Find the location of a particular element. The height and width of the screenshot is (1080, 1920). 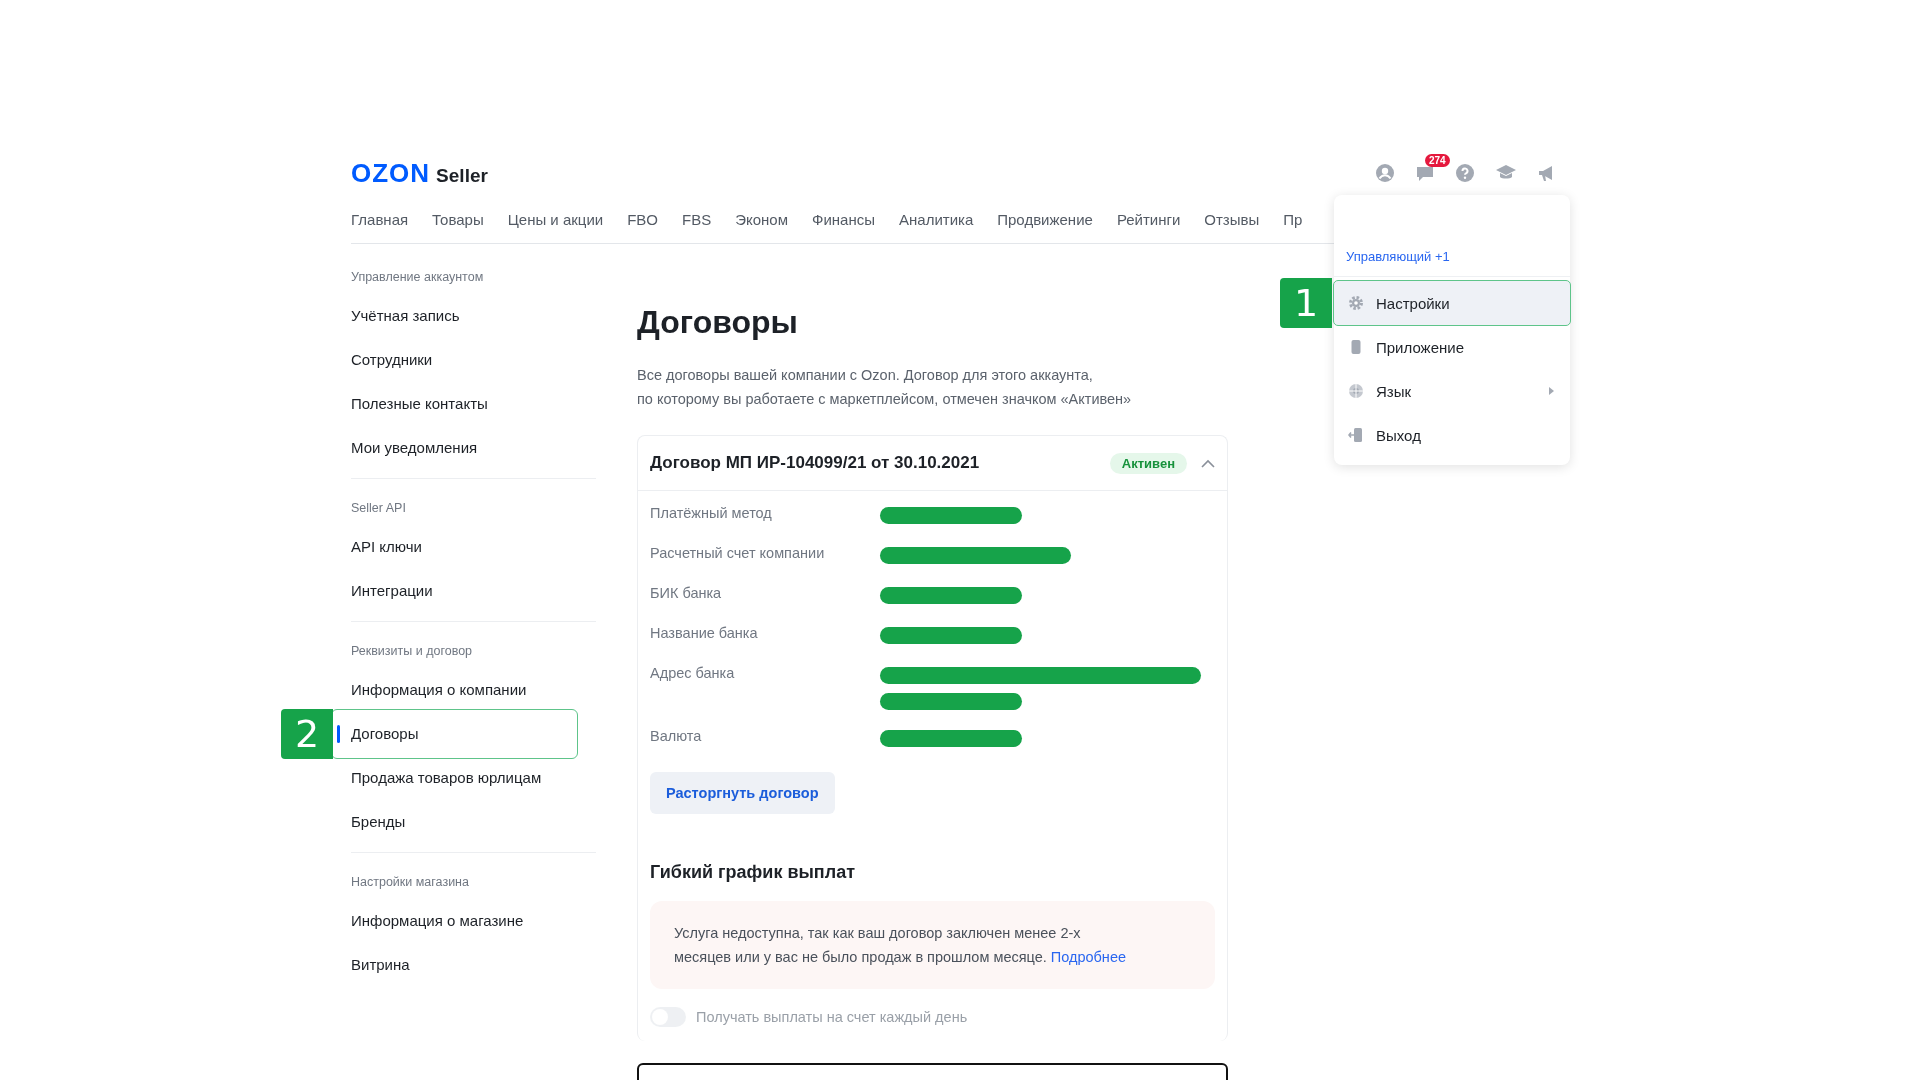

sidebar-item: Интеграции is located at coordinates (454, 591).